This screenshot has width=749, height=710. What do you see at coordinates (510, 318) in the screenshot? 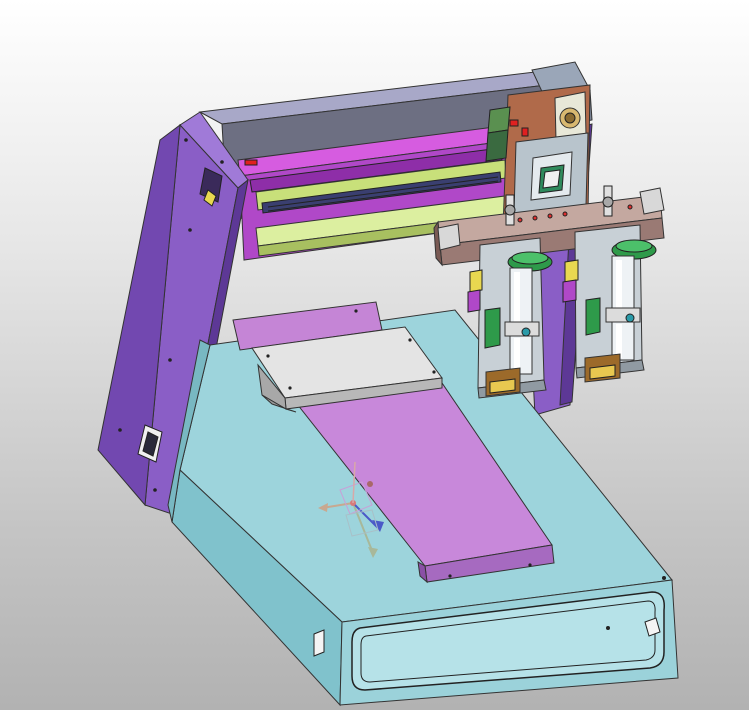
I see `nozzle-module-left` at bounding box center [510, 318].